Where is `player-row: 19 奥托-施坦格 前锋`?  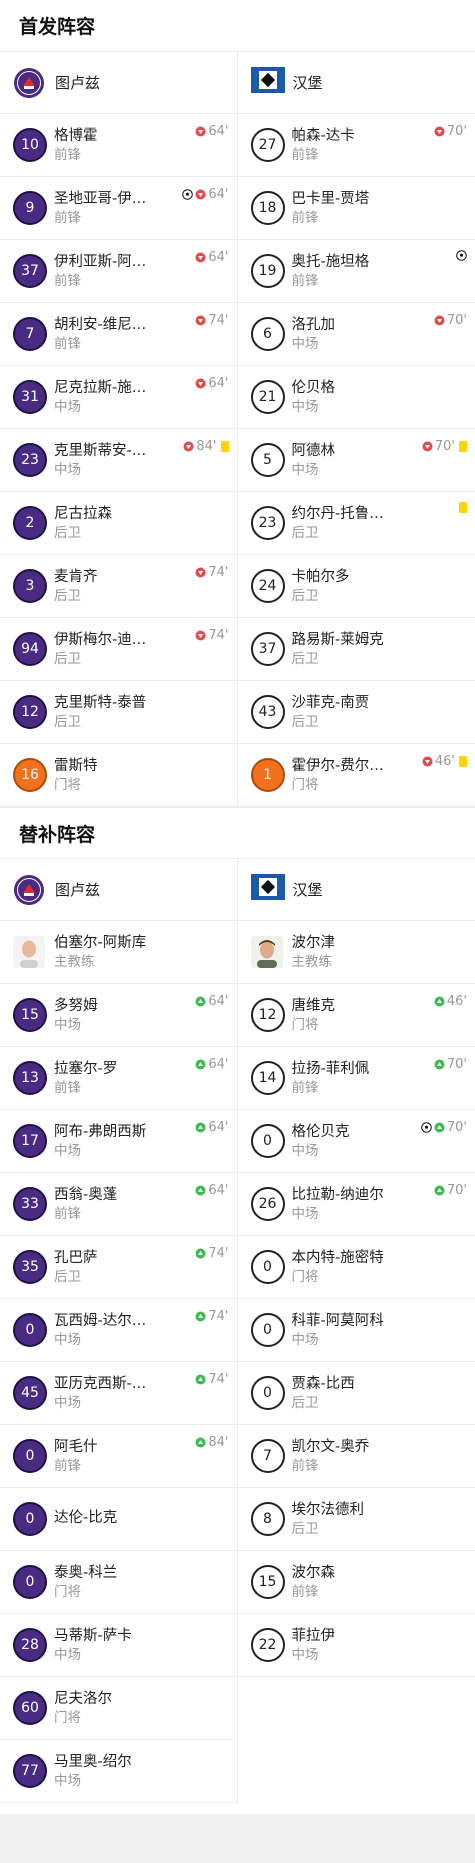
player-row: 19 奥托-施坦格 前锋 is located at coordinates (356, 271).